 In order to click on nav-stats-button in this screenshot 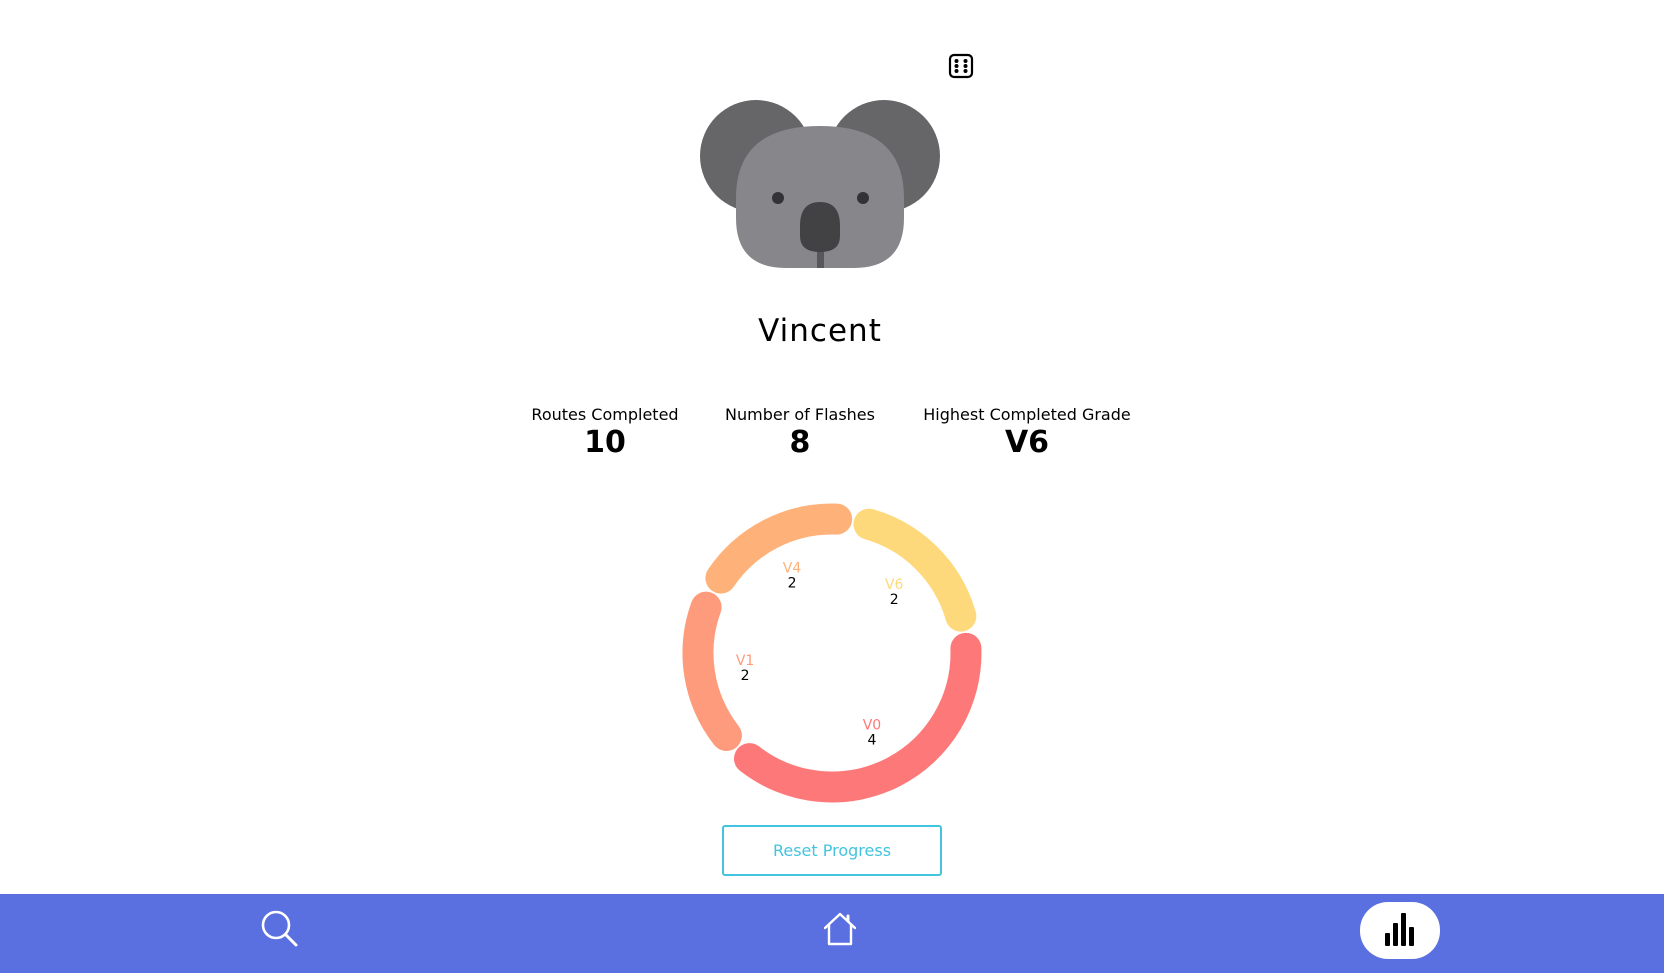, I will do `click(1400, 930)`.